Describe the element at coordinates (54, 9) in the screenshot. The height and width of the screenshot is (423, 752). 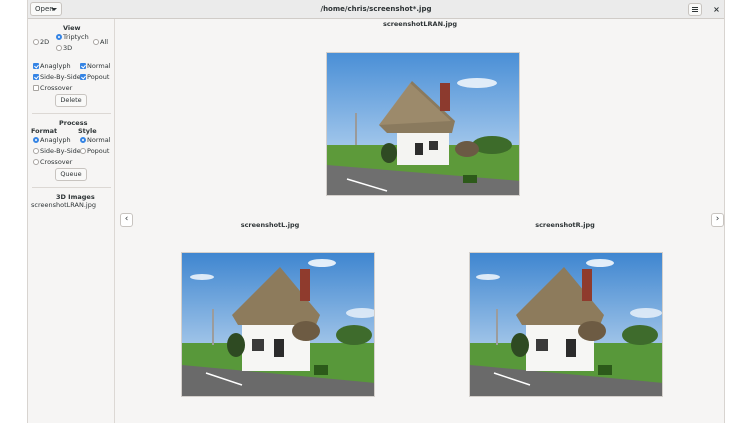
I see `chevron-down-icon` at that location.